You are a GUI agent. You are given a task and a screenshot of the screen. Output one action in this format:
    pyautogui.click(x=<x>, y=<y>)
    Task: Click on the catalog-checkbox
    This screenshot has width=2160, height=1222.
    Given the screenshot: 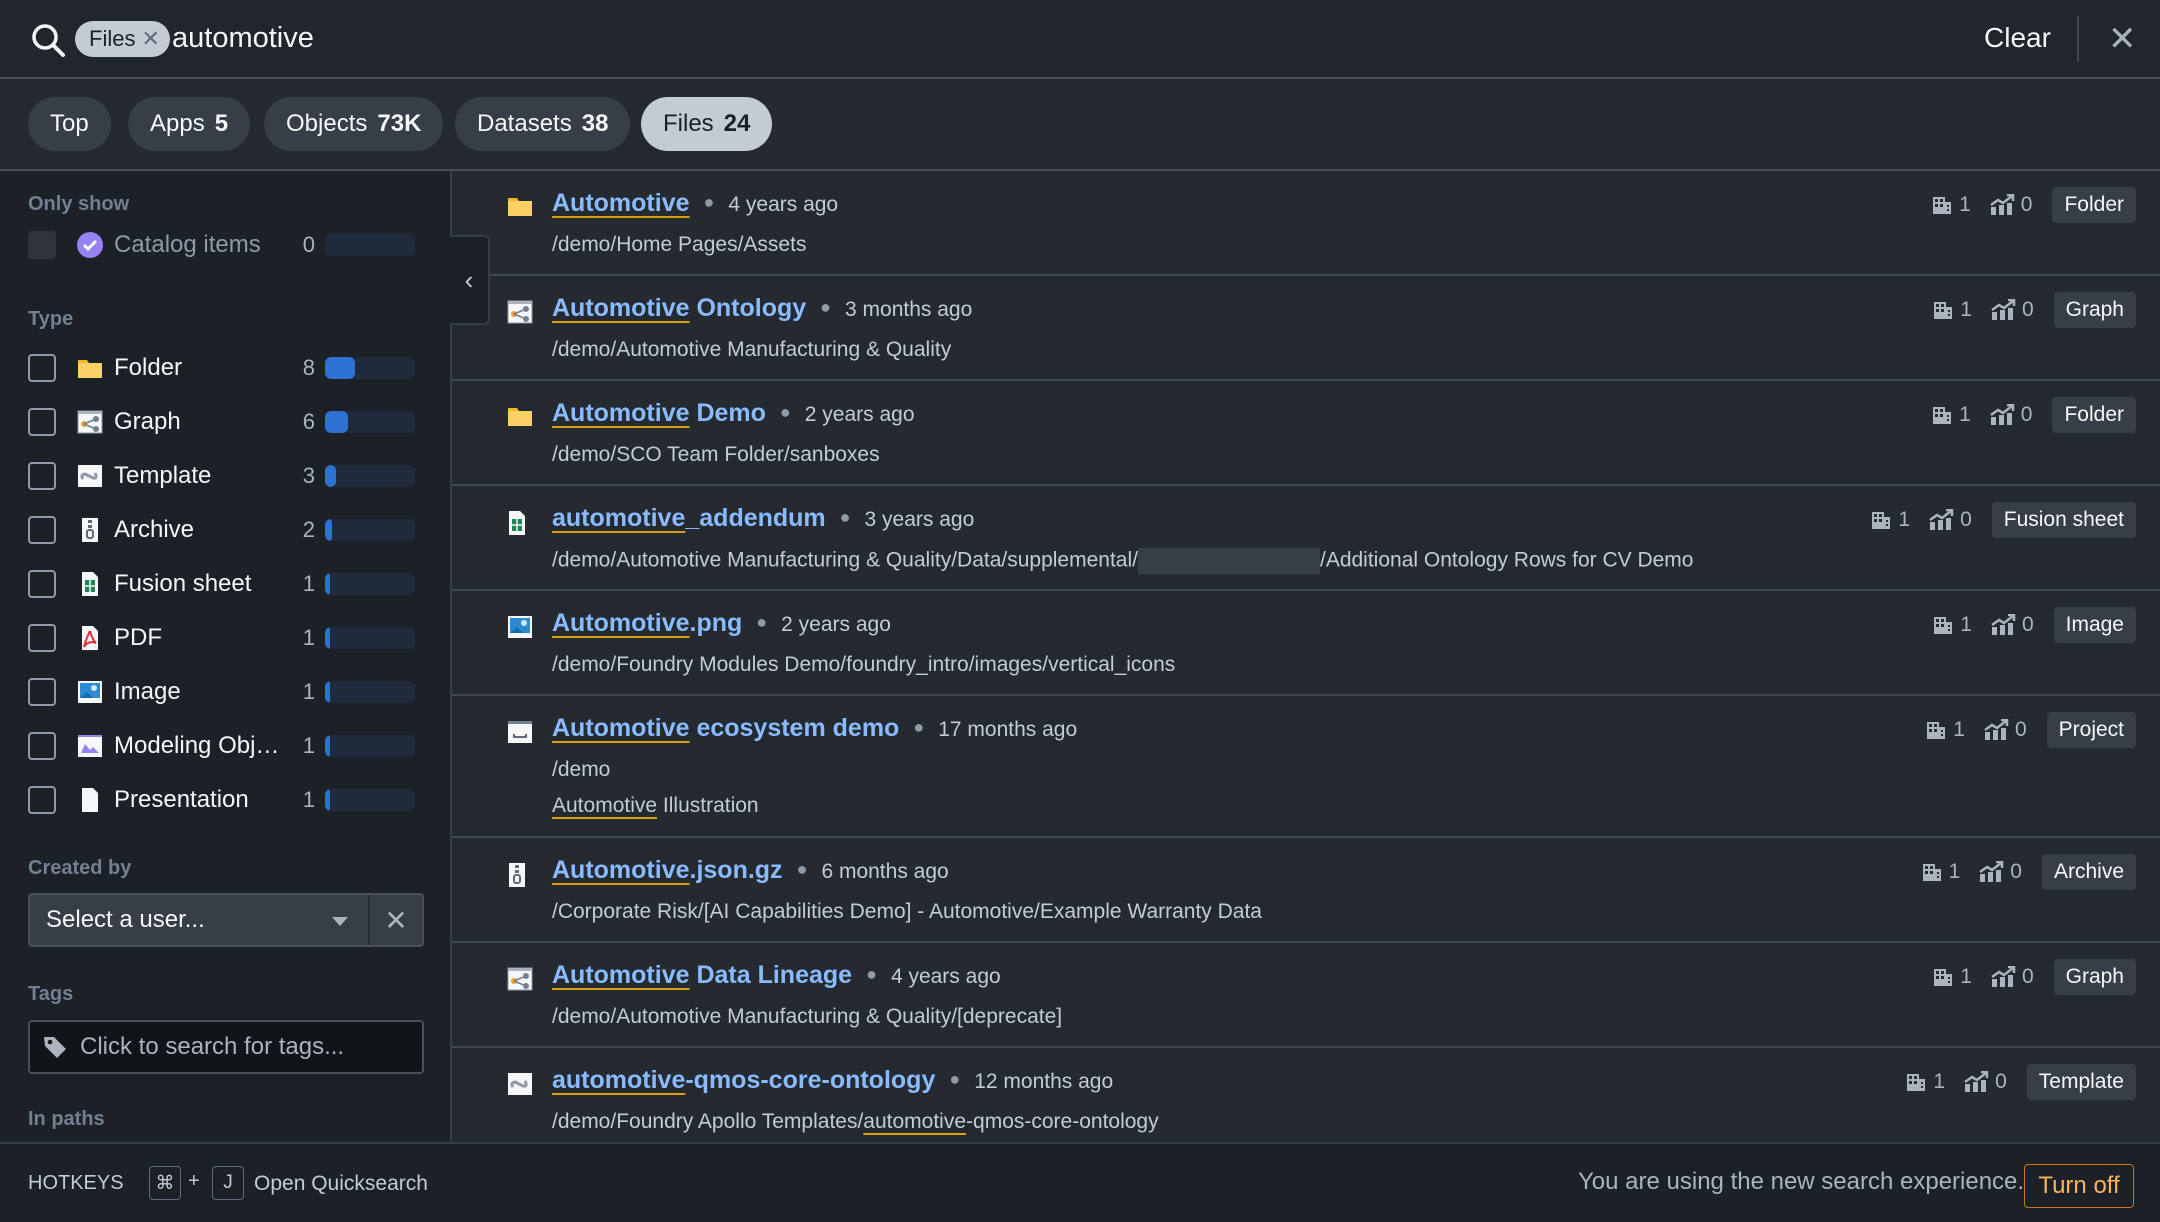 What is the action you would take?
    pyautogui.click(x=42, y=245)
    